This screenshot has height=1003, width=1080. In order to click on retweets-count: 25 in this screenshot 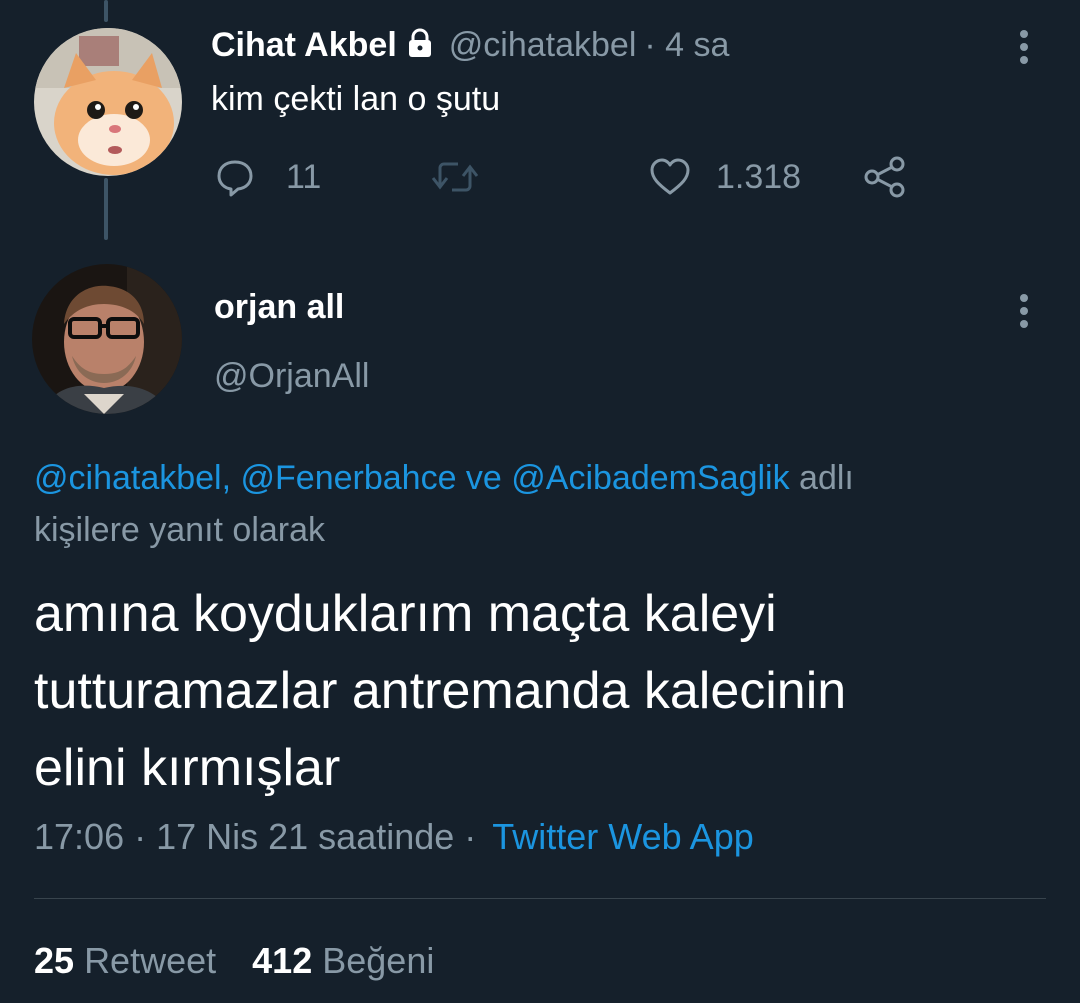, I will do `click(54, 960)`.